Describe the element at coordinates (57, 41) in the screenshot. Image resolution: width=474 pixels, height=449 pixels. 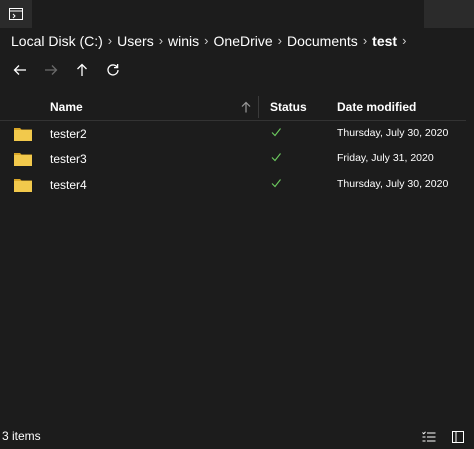
I see `breadcrumb-item: Local Disk (C:)` at that location.